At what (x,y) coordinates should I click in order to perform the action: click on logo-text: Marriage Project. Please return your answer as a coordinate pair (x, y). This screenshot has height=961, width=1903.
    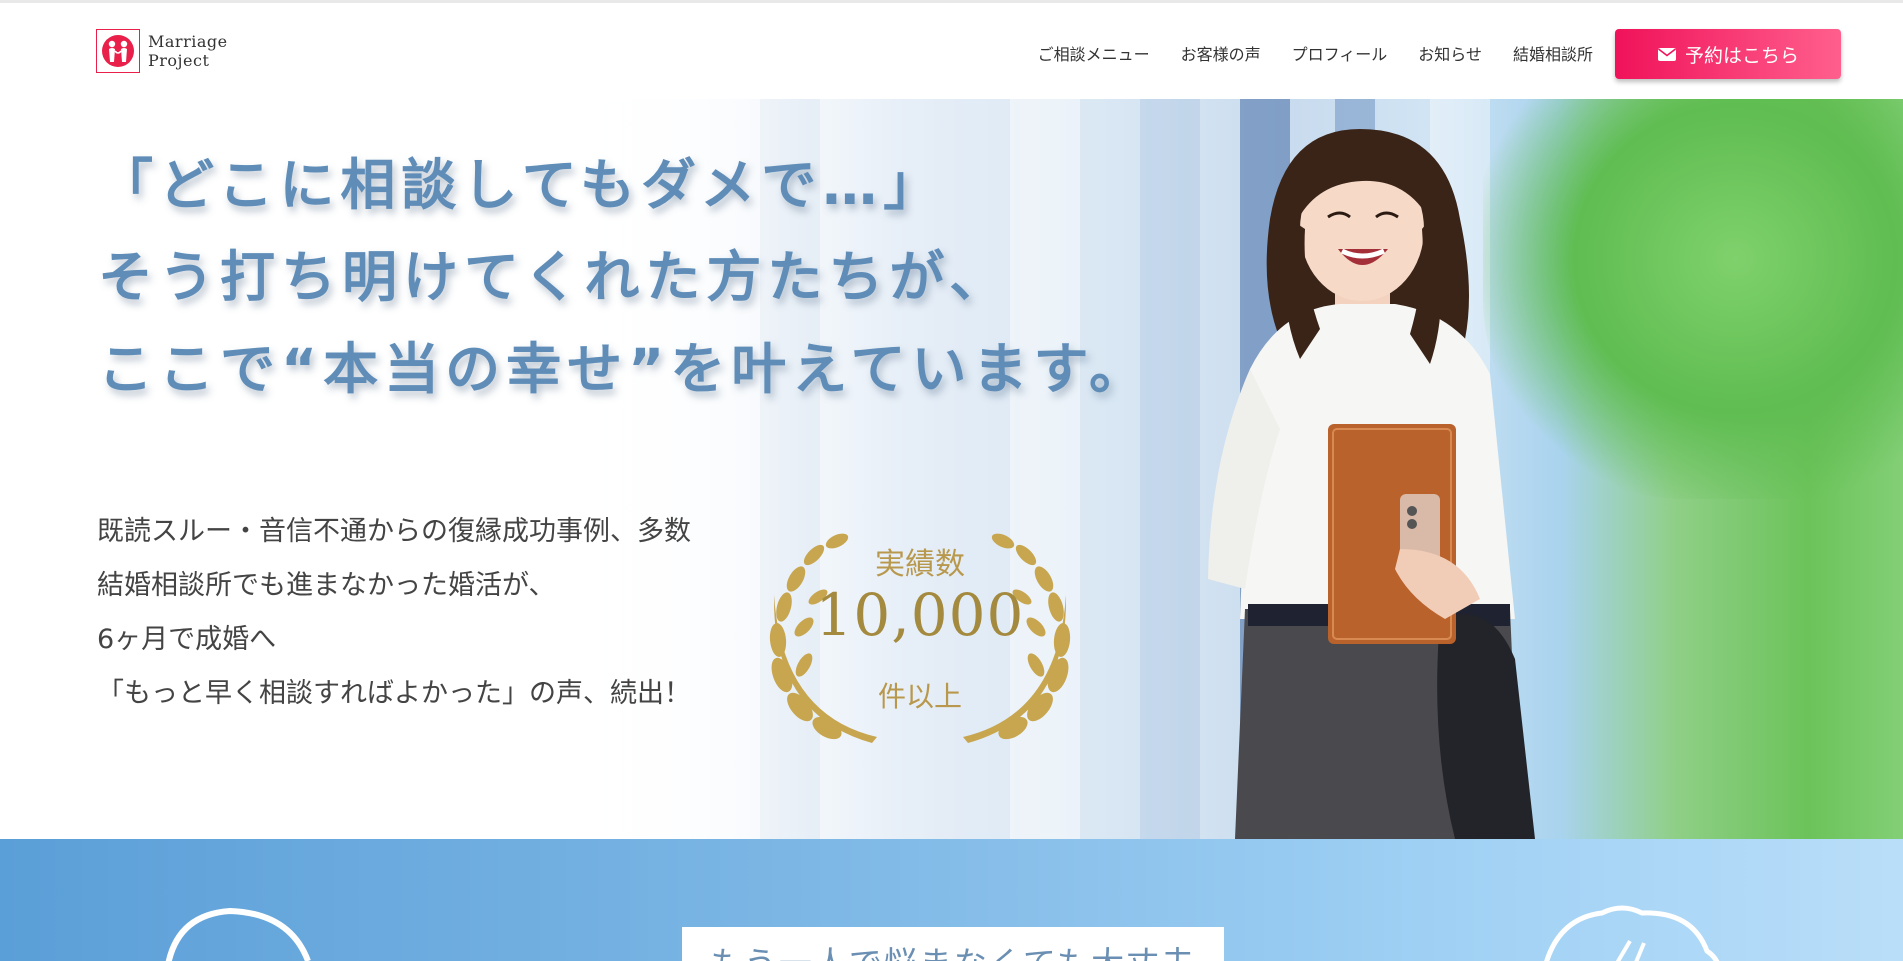
    Looking at the image, I should click on (188, 51).